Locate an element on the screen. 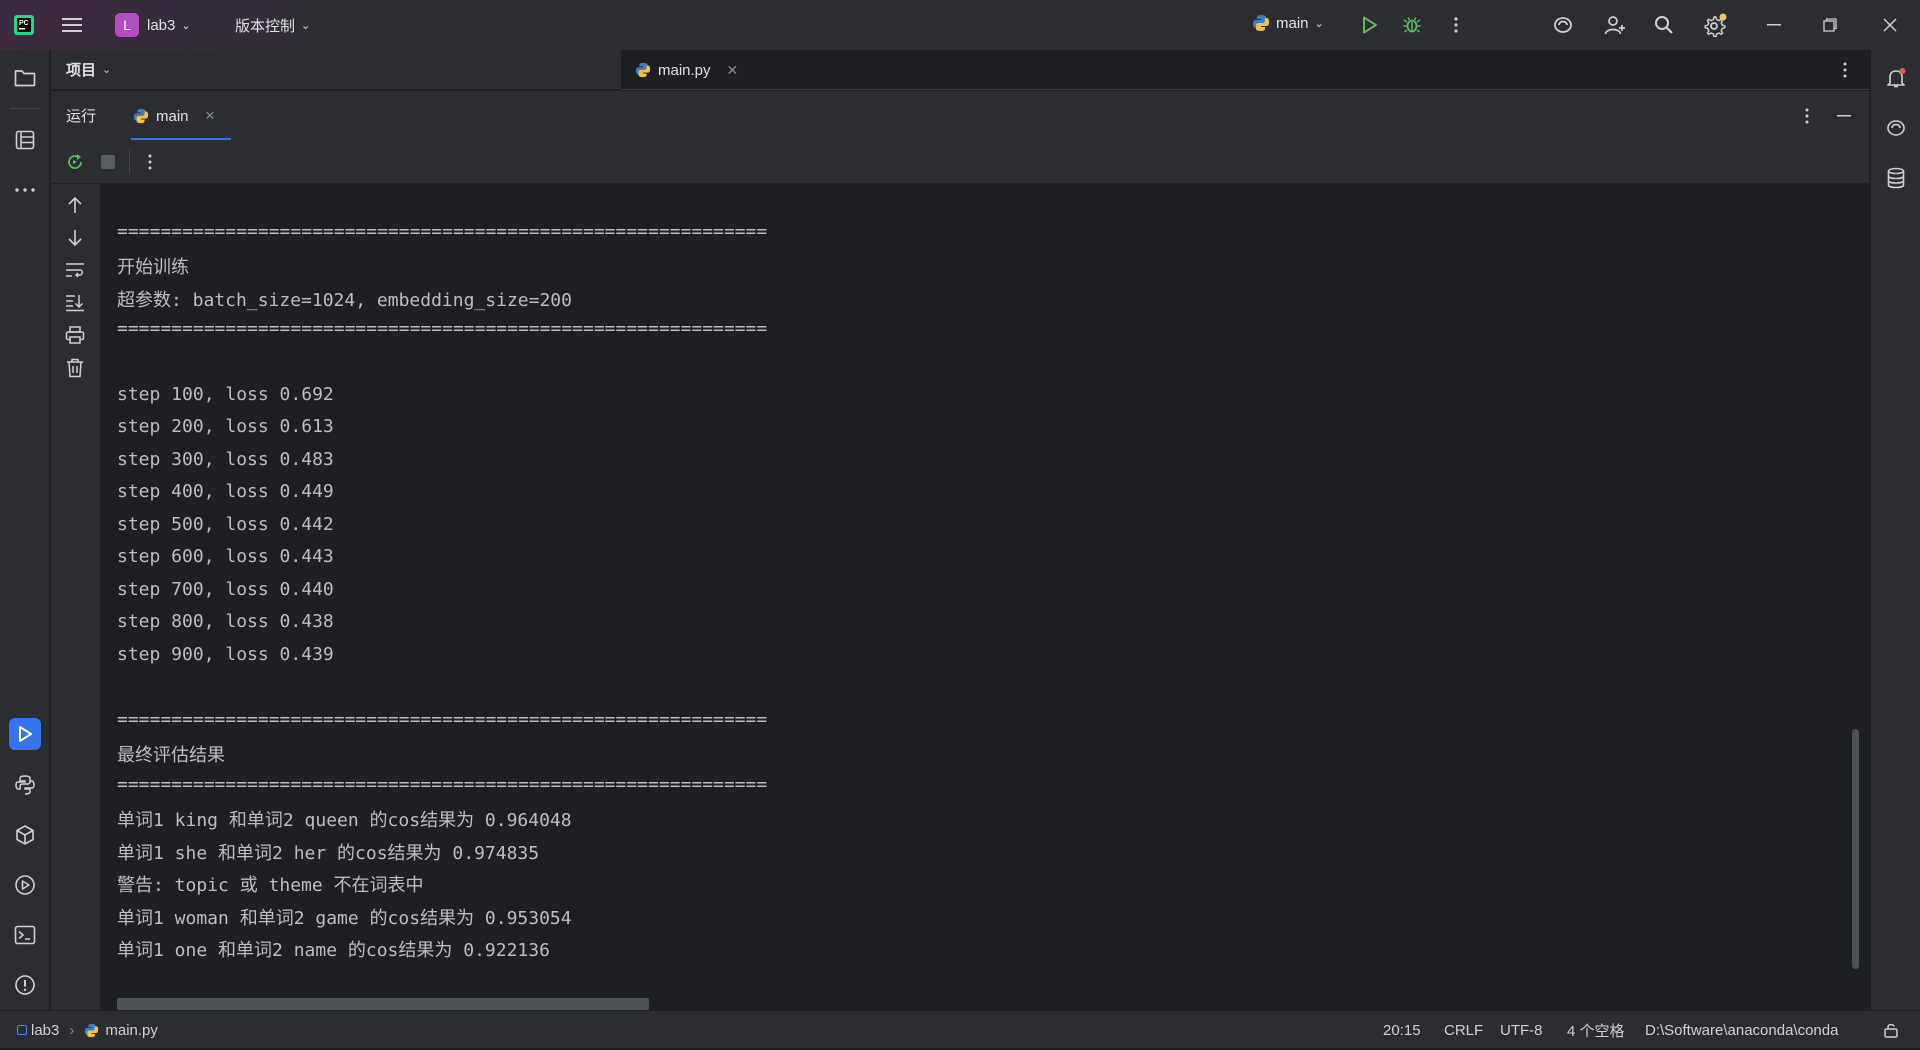 The width and height of the screenshot is (1920, 1050). run-panel-header: 运行 main ✕ is located at coordinates (960, 115).